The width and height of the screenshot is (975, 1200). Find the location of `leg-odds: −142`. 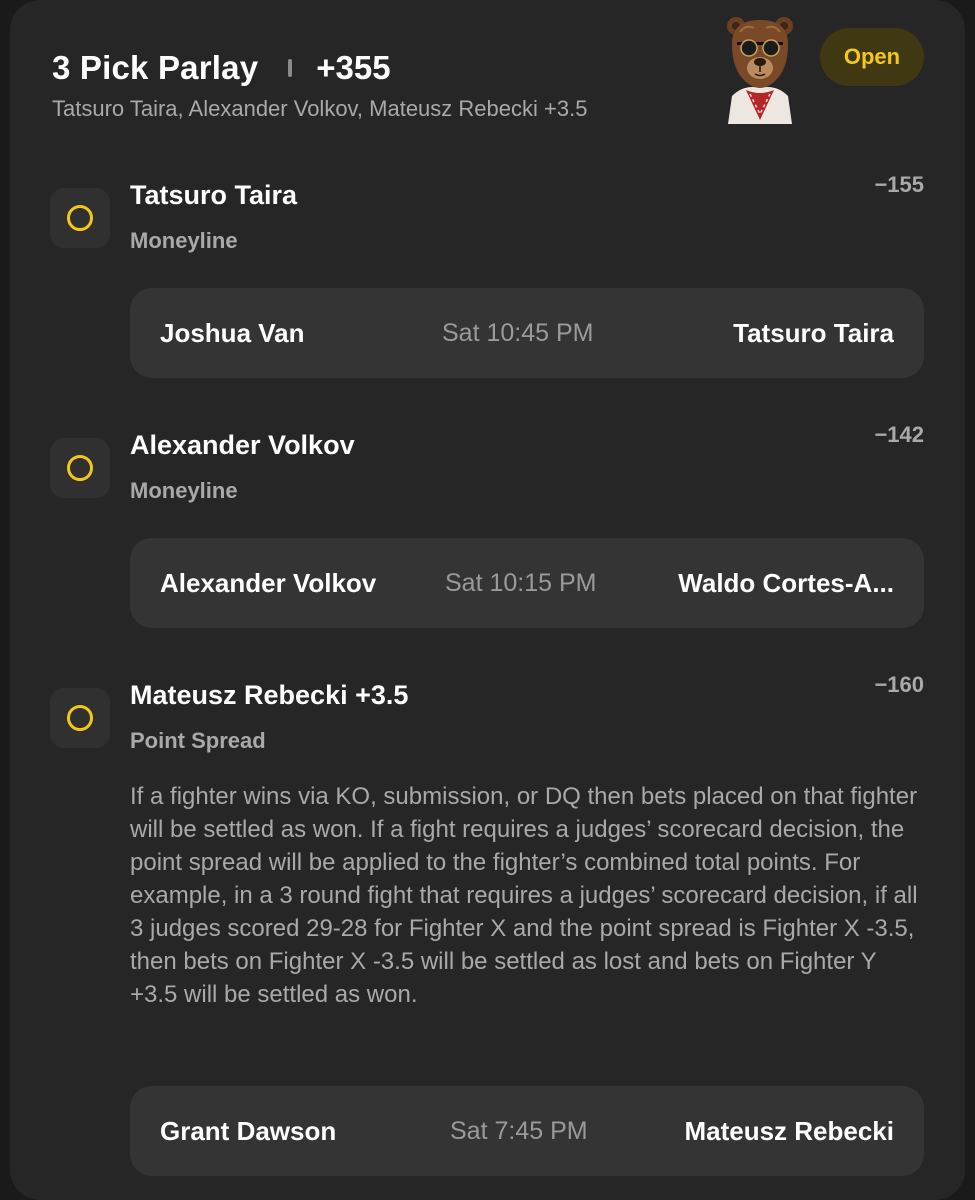

leg-odds: −142 is located at coordinates (899, 434).